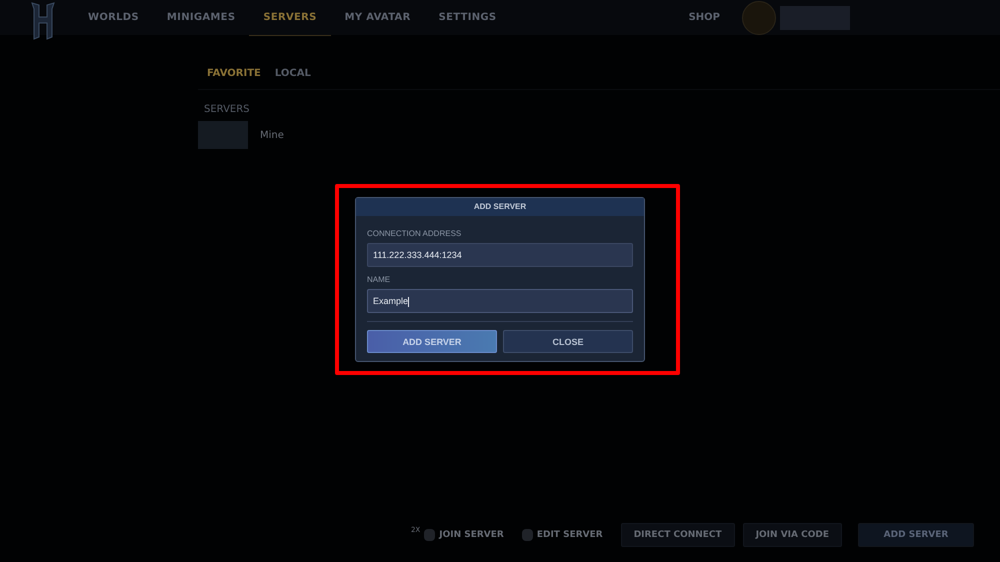 This screenshot has height=562, width=1000. What do you see at coordinates (792, 535) in the screenshot?
I see `action-button: JOIN VIA CODE` at bounding box center [792, 535].